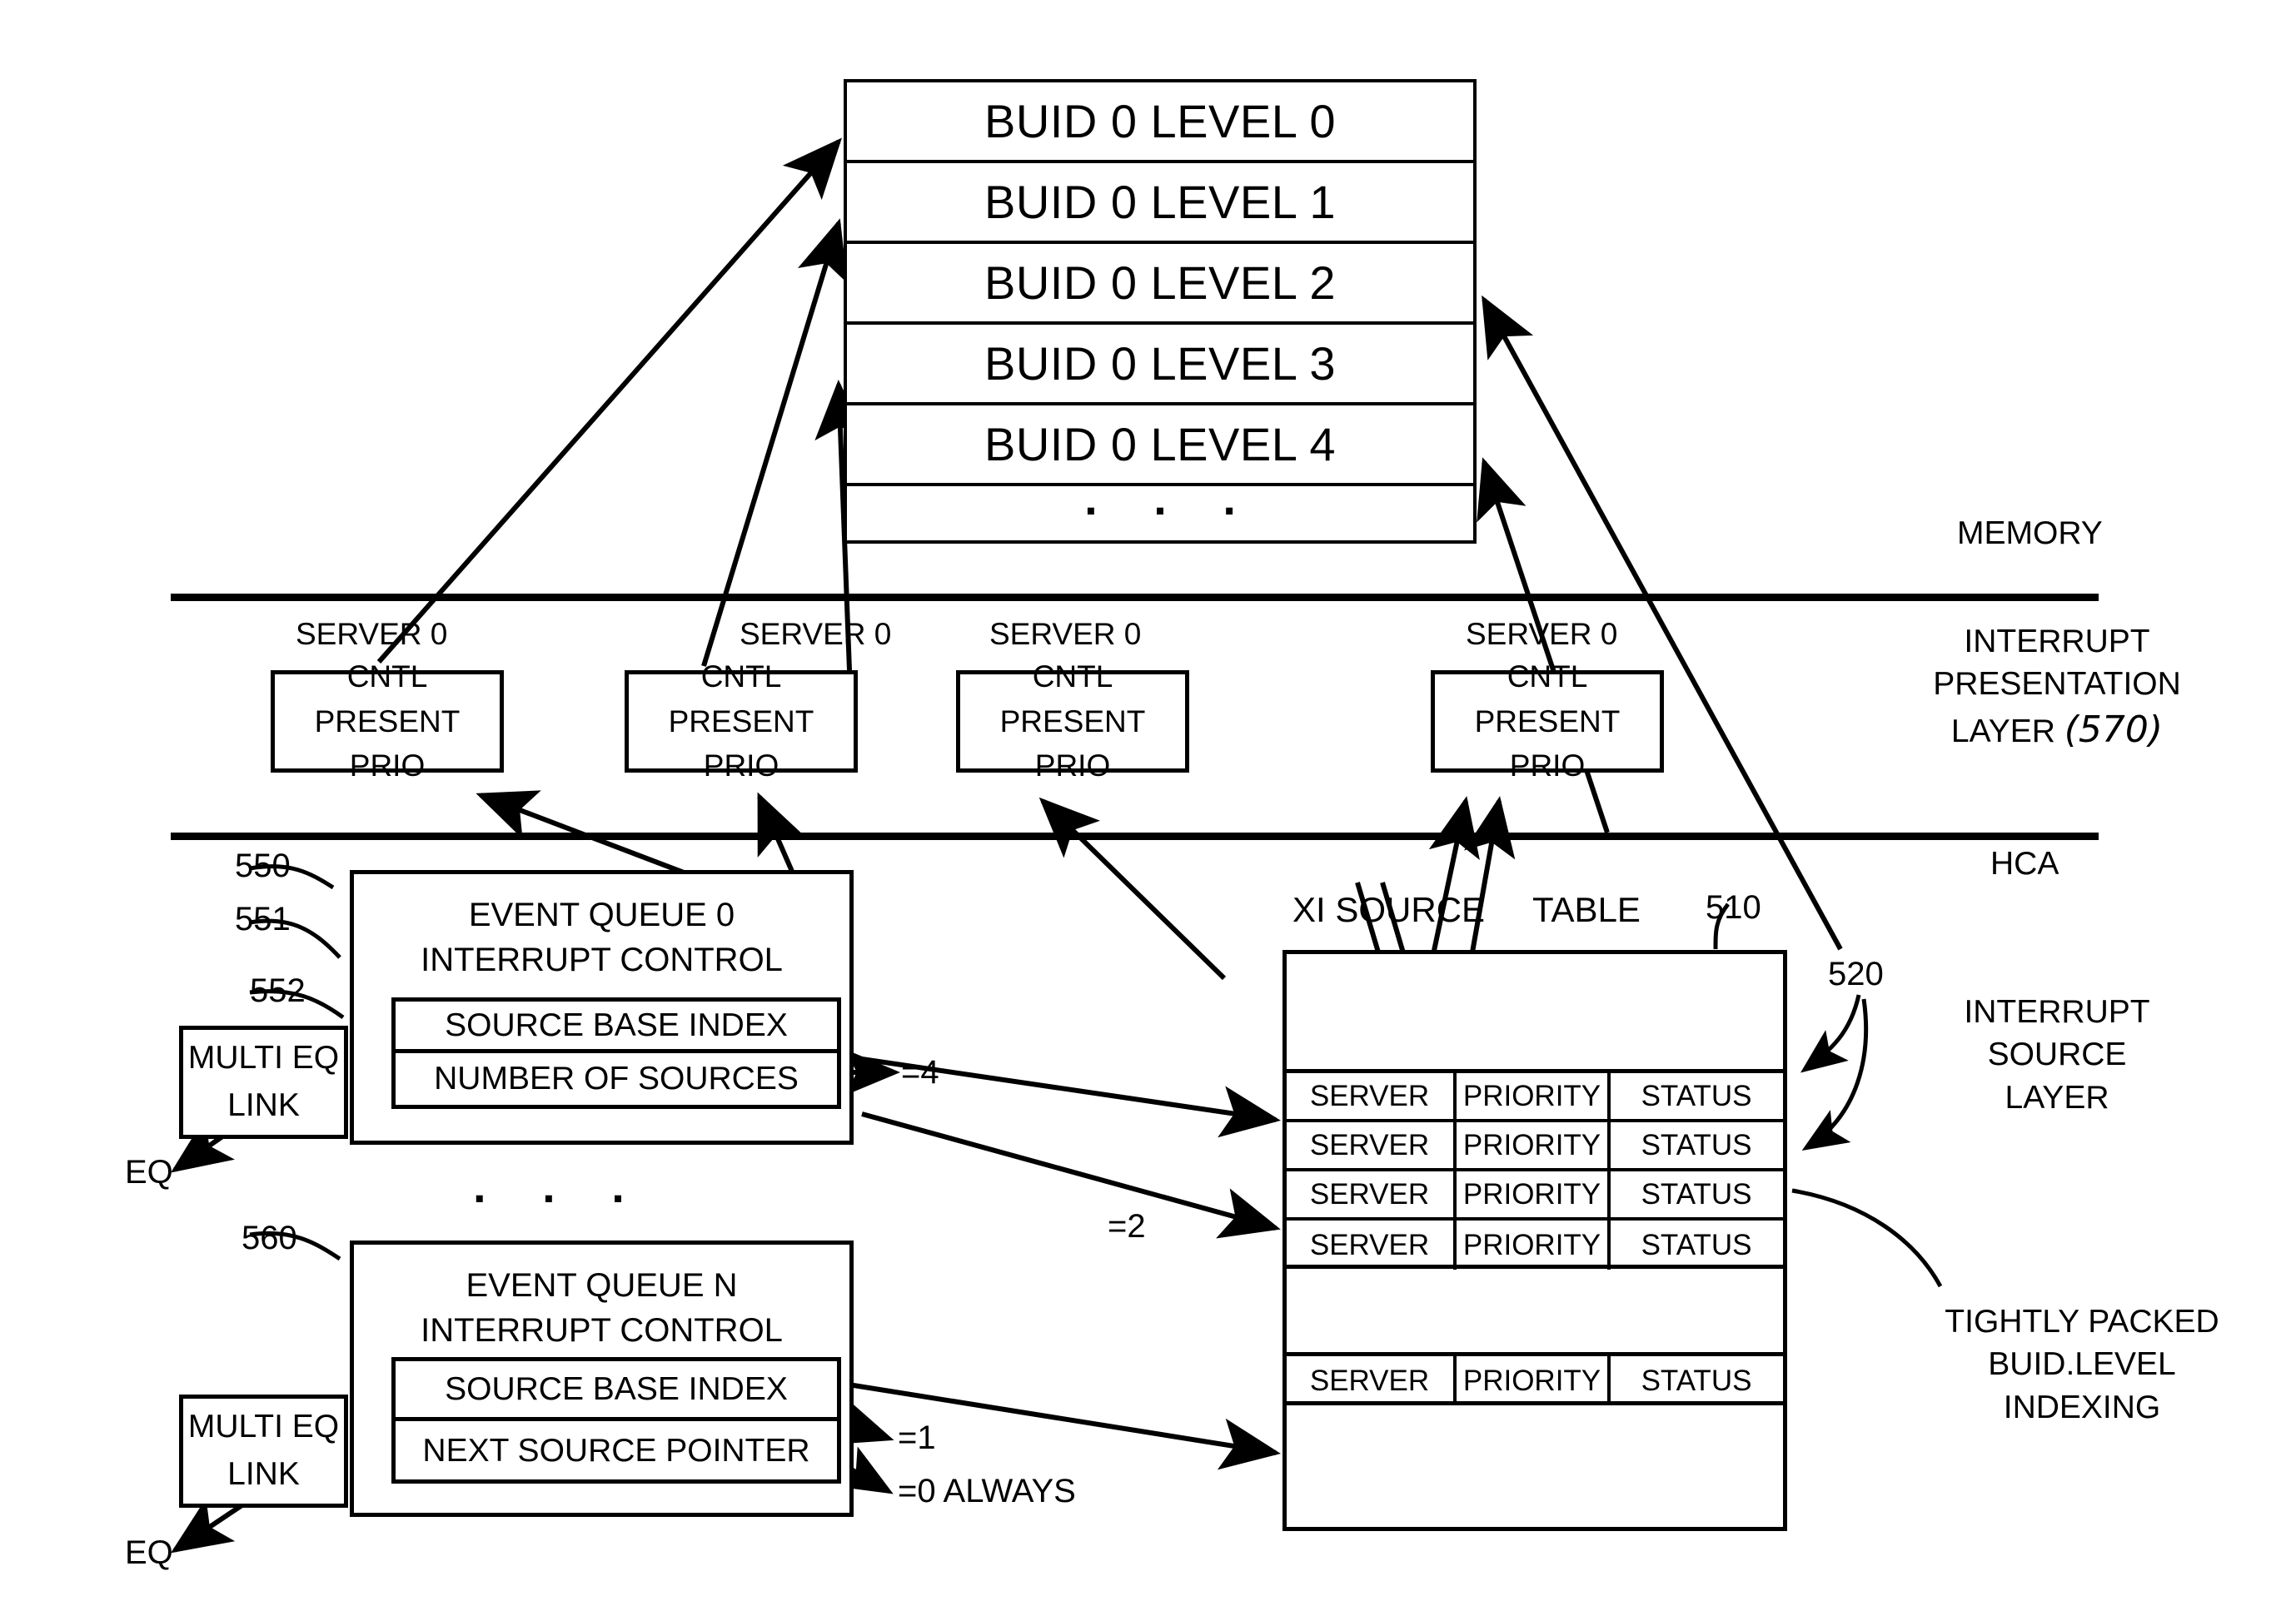 The image size is (2296, 1601). What do you see at coordinates (2082, 1322) in the screenshot?
I see `caption-packed-line1: TIGHTLY PACKED` at bounding box center [2082, 1322].